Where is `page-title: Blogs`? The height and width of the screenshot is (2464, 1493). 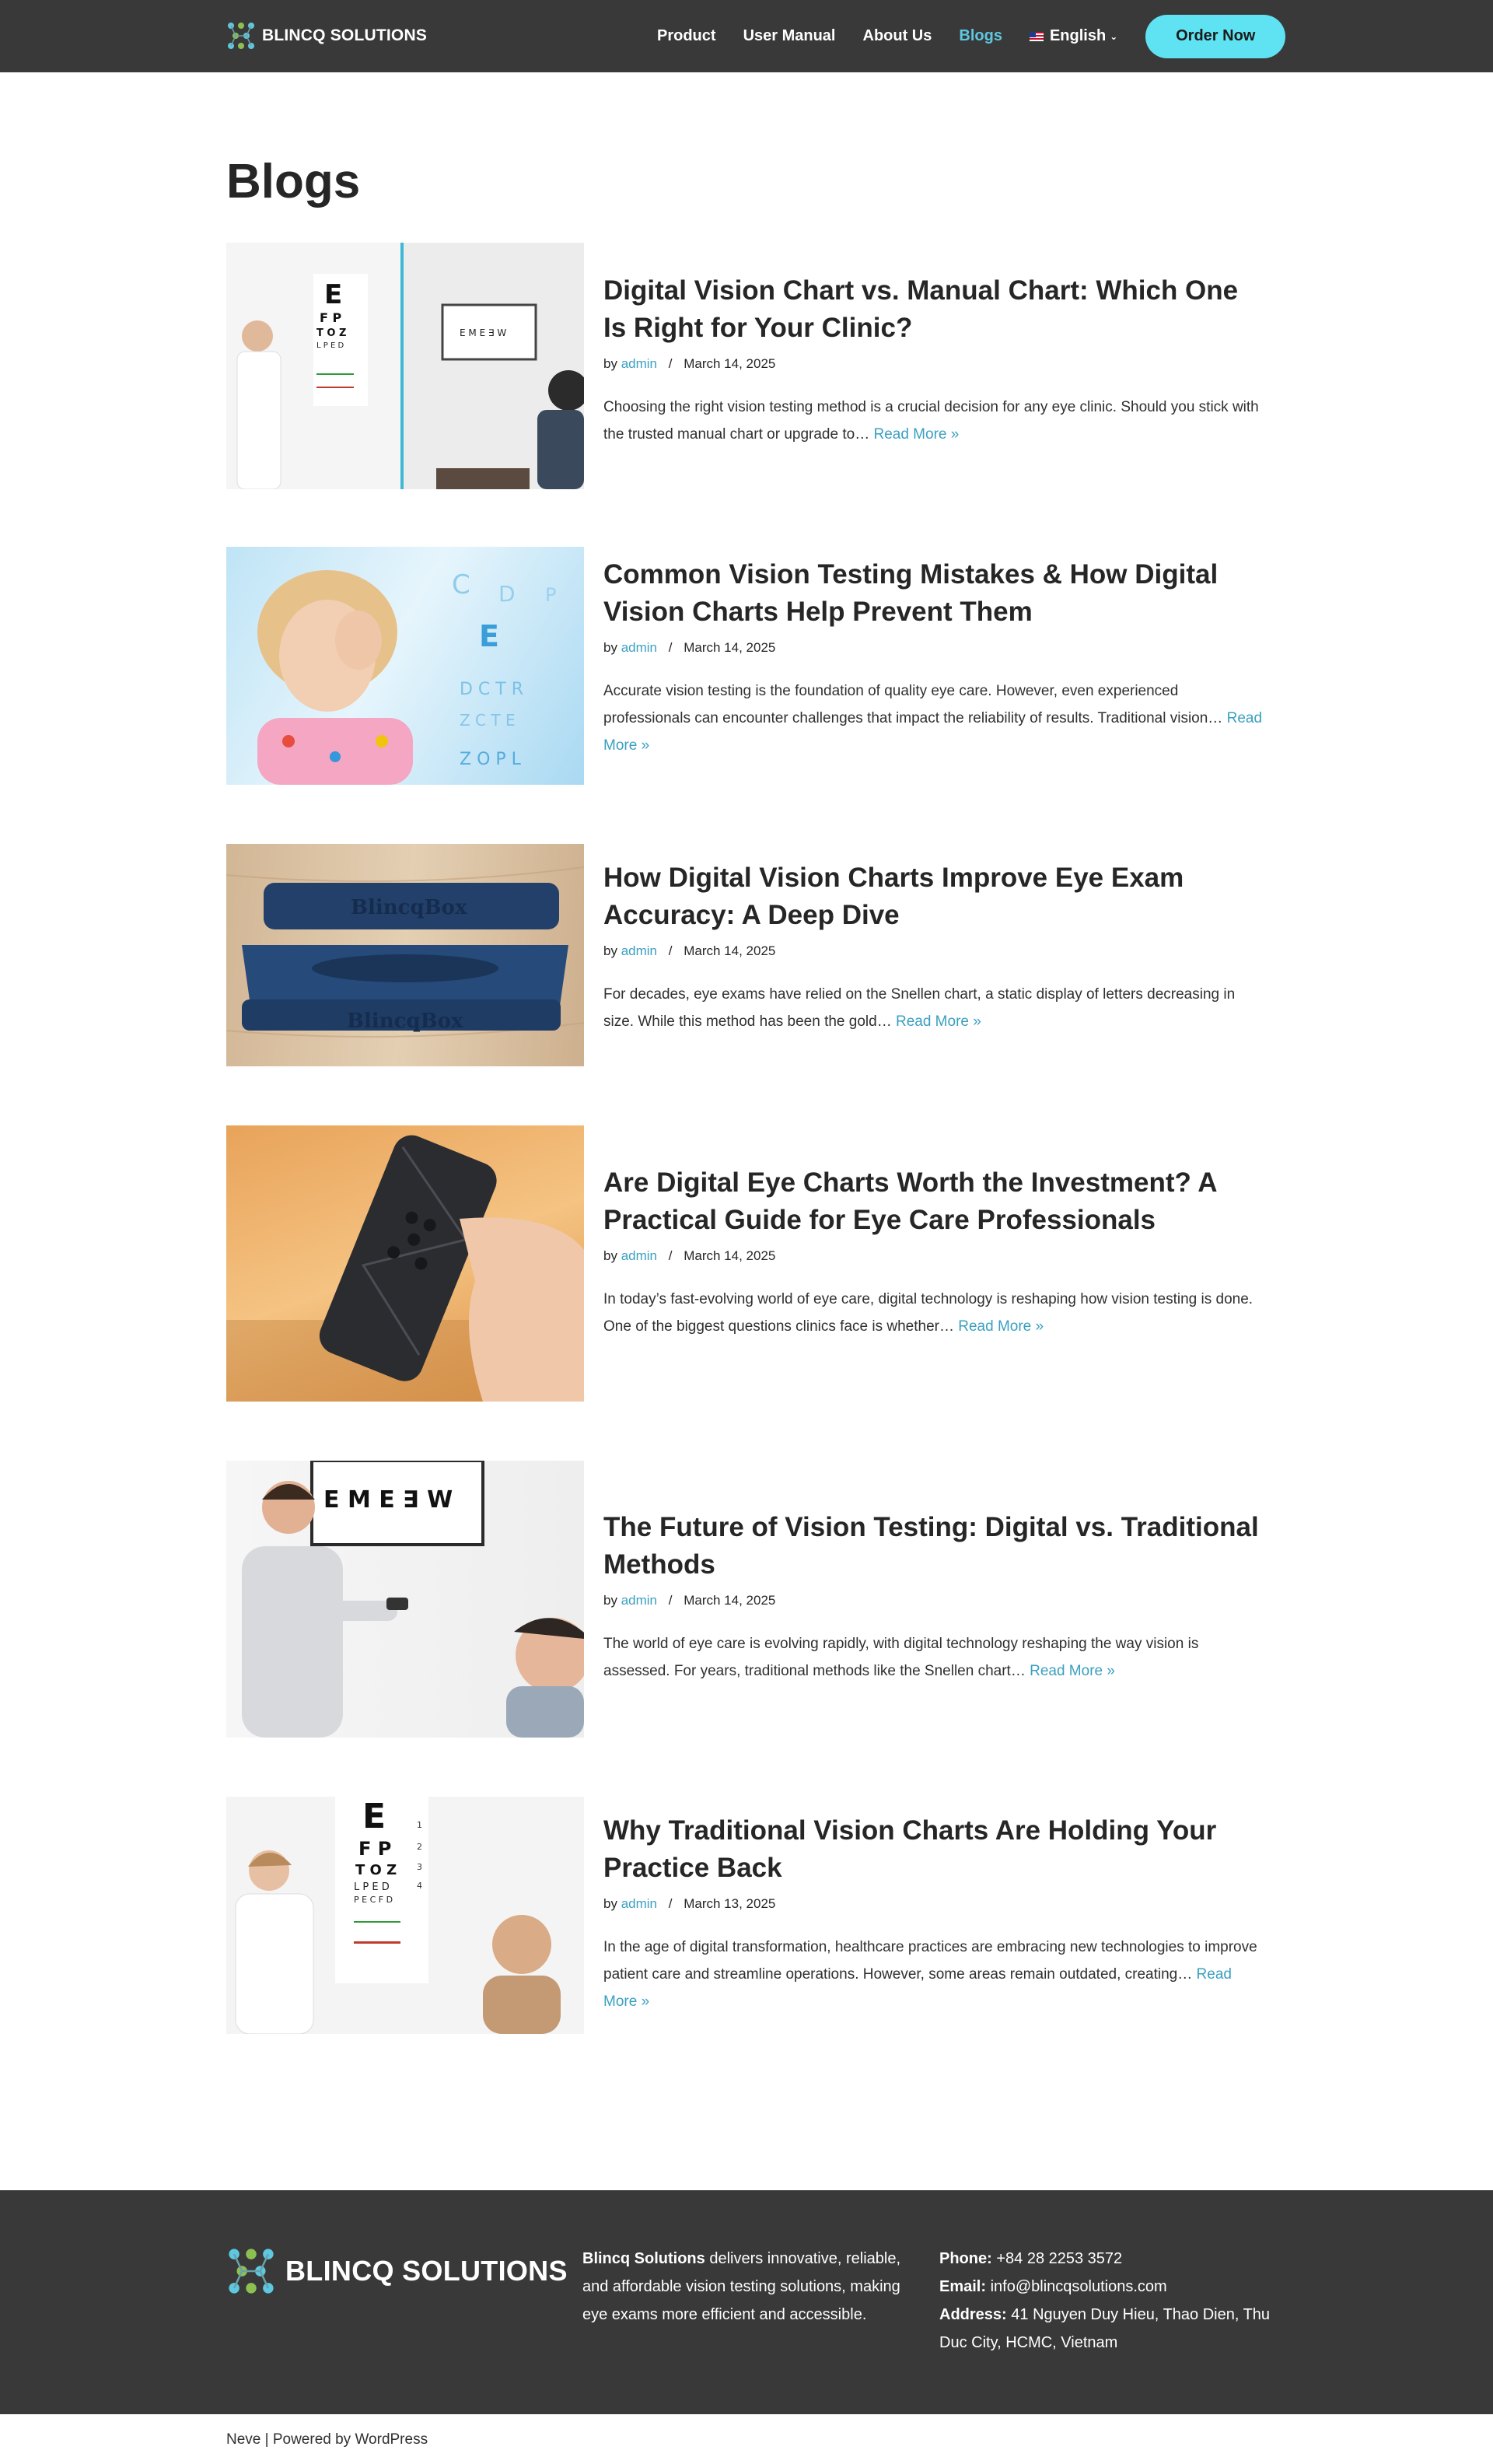 page-title: Blogs is located at coordinates (293, 181).